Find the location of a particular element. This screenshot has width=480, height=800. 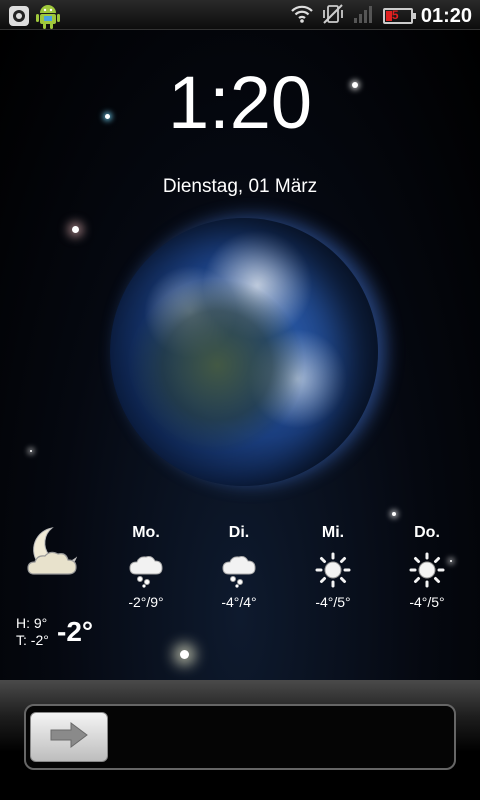

wifi-icon is located at coordinates (302, 16).